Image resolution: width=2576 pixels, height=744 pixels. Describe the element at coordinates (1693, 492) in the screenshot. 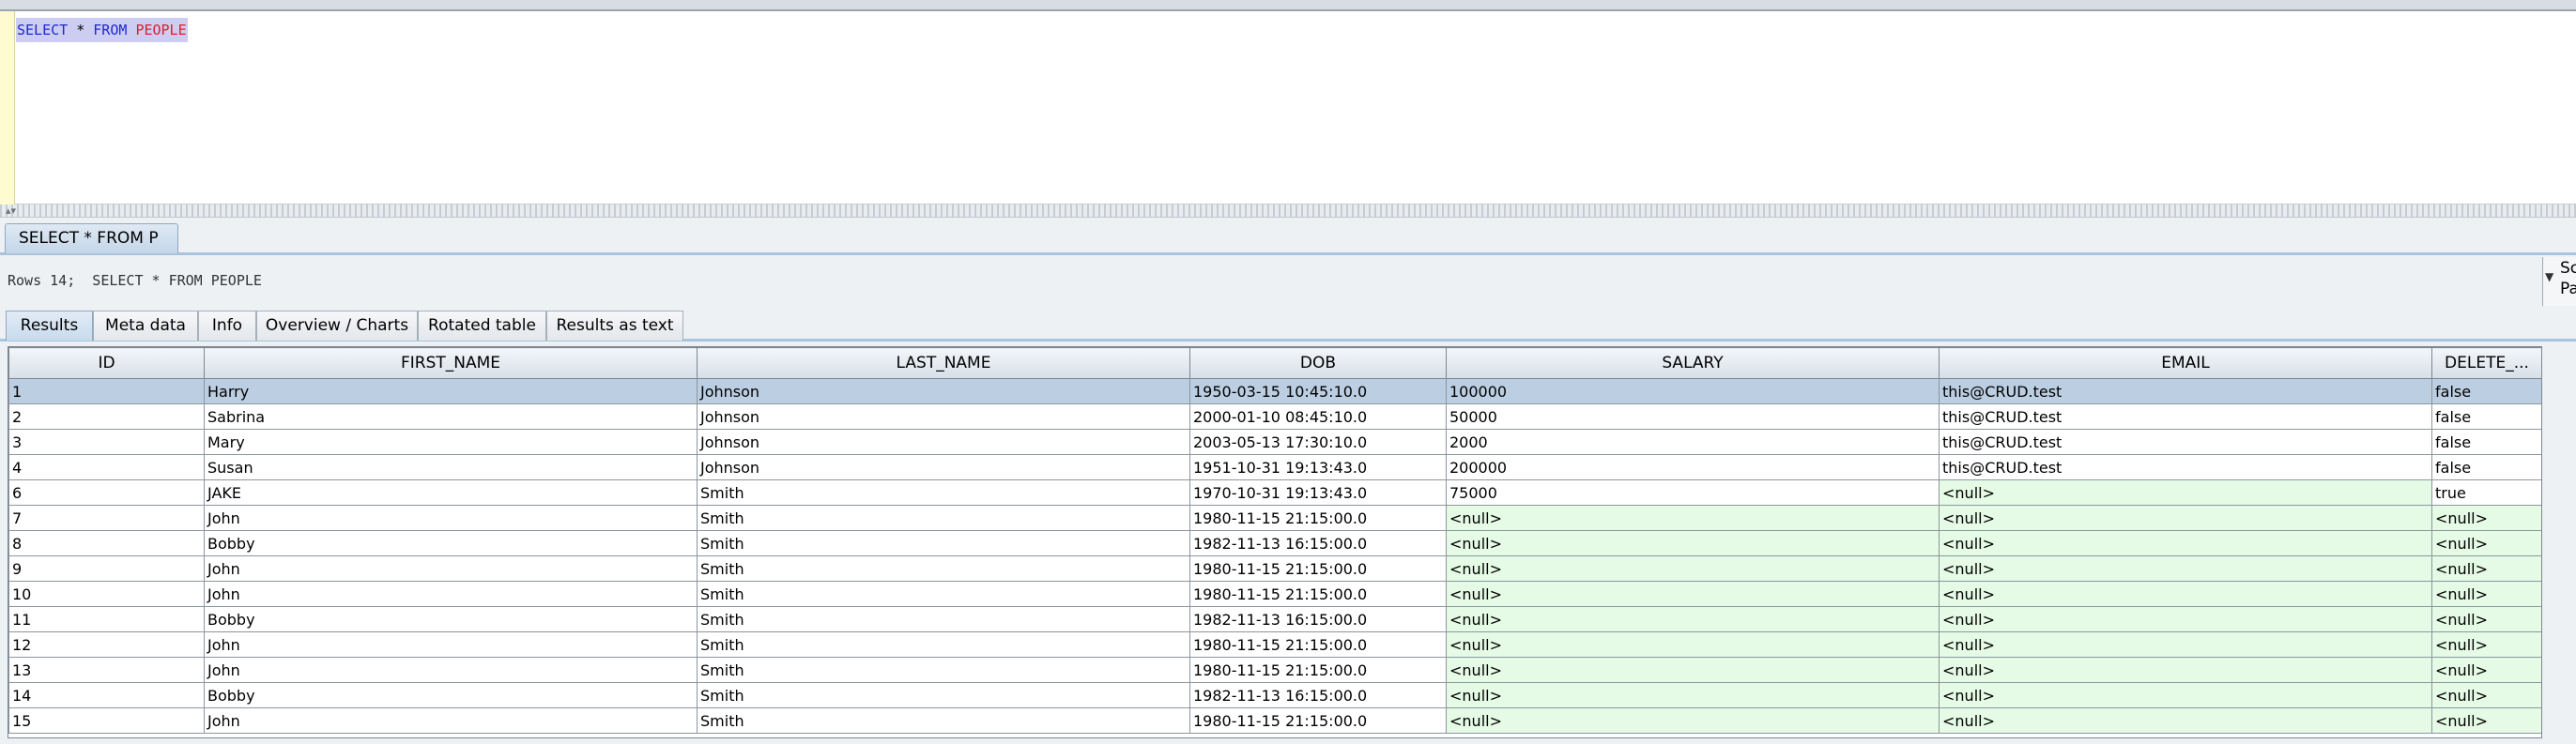

I see `cell-salary: 75000` at that location.